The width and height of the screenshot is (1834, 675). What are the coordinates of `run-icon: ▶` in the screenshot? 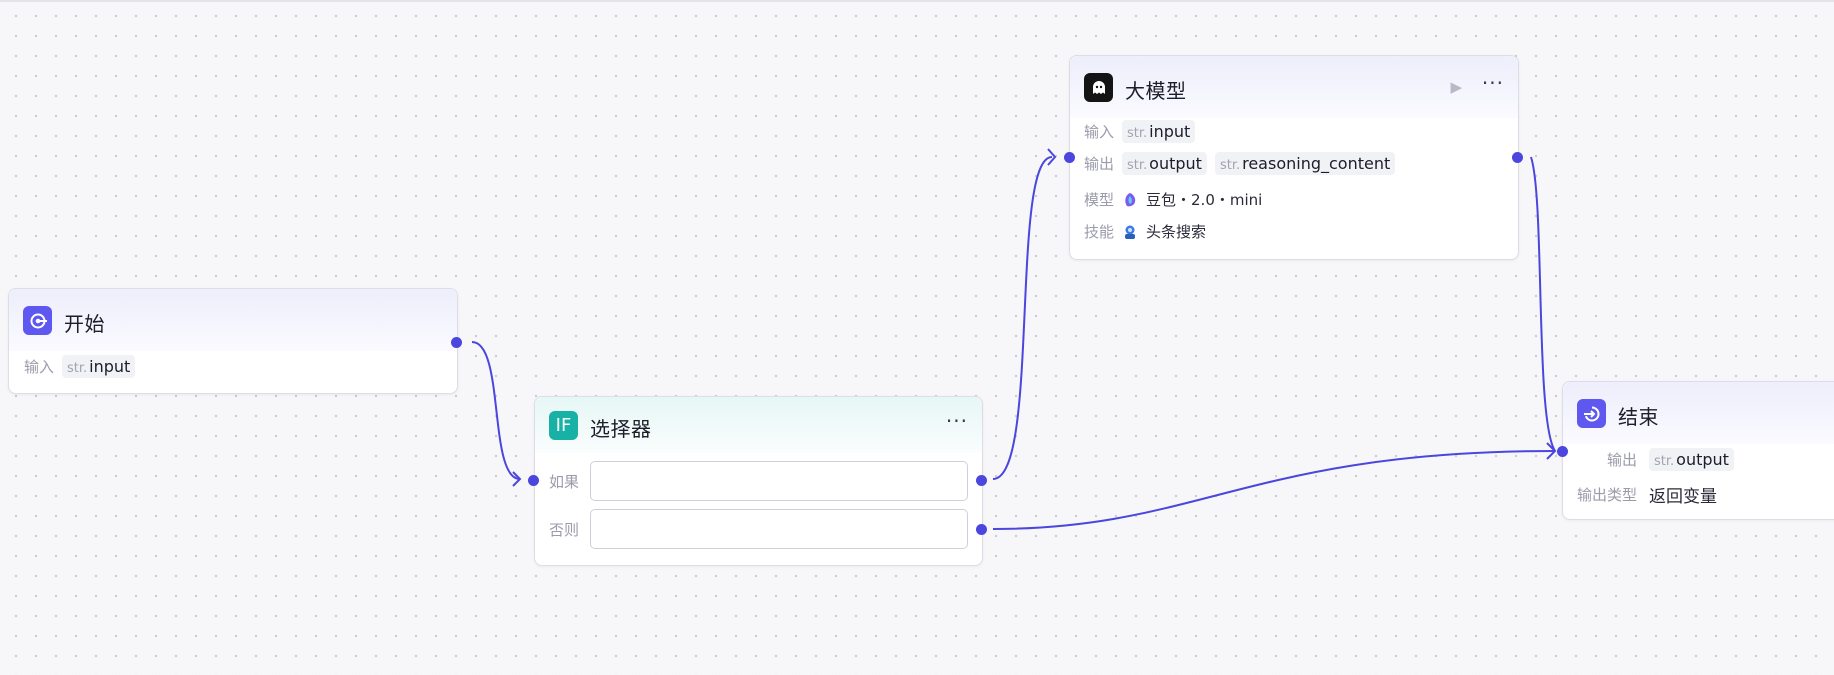 It's located at (1456, 87).